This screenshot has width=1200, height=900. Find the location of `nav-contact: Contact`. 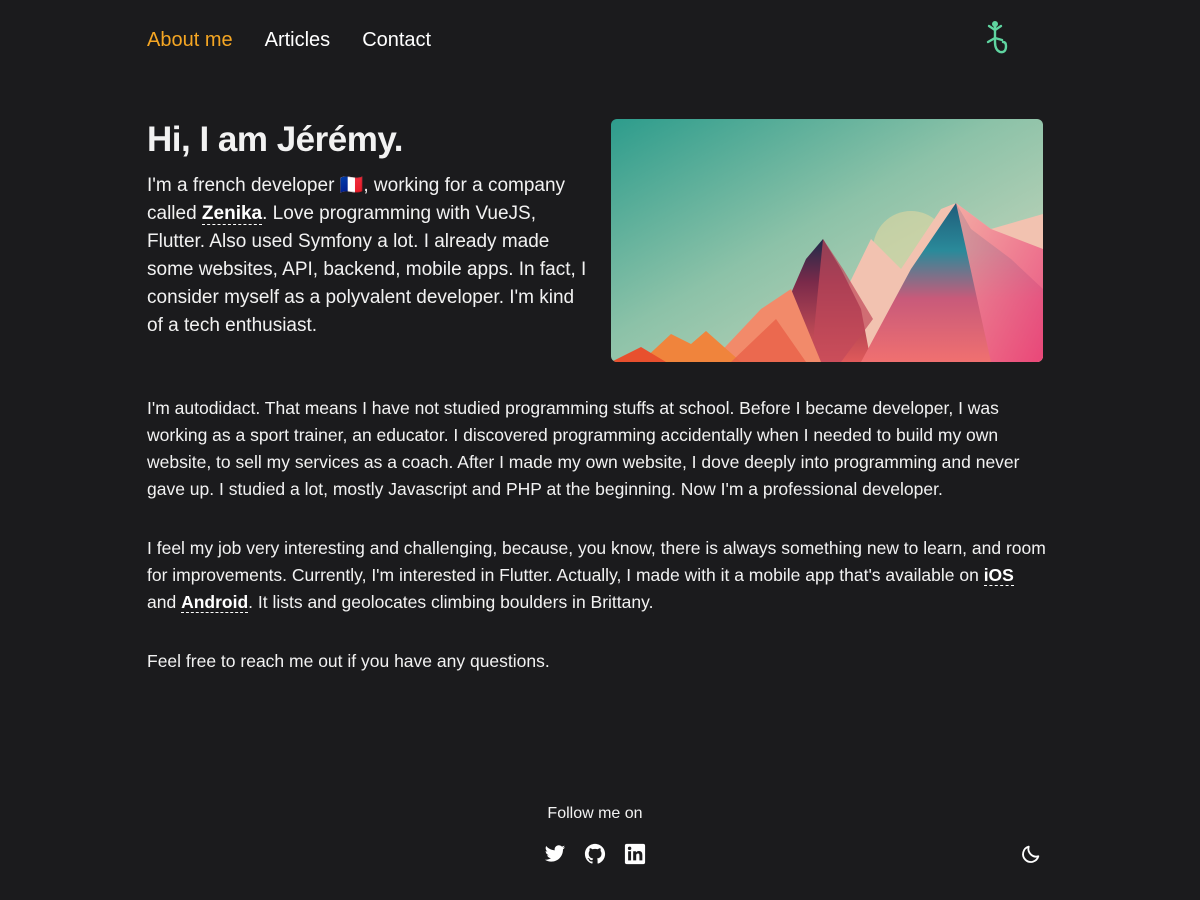

nav-contact: Contact is located at coordinates (396, 40).